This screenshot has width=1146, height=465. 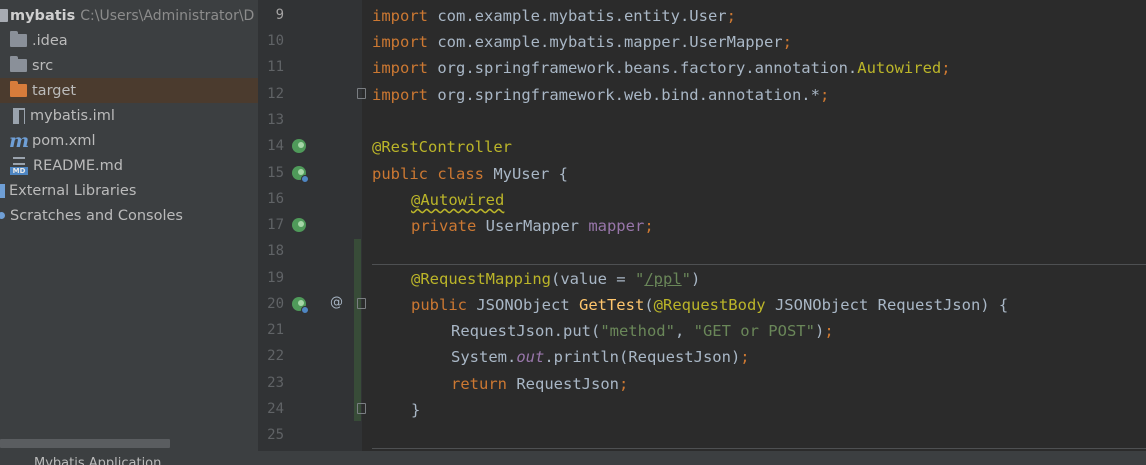 I want to click on folder-orange-icon, so click(x=18, y=89).